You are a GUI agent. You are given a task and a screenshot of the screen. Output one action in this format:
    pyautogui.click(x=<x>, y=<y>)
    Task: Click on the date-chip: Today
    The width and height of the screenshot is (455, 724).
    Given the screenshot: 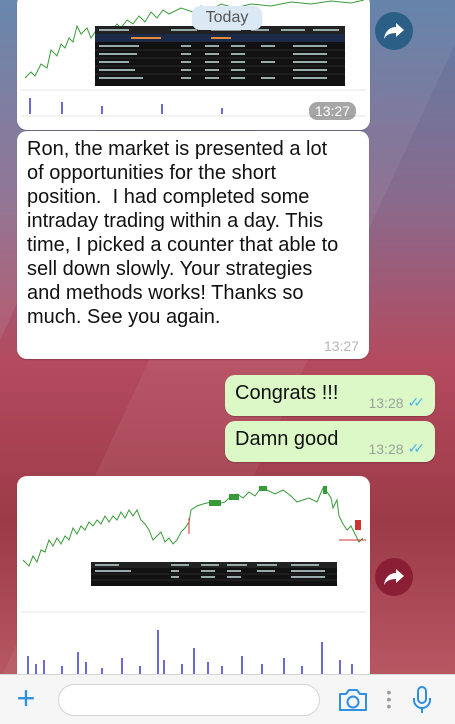 What is the action you would take?
    pyautogui.click(x=227, y=18)
    